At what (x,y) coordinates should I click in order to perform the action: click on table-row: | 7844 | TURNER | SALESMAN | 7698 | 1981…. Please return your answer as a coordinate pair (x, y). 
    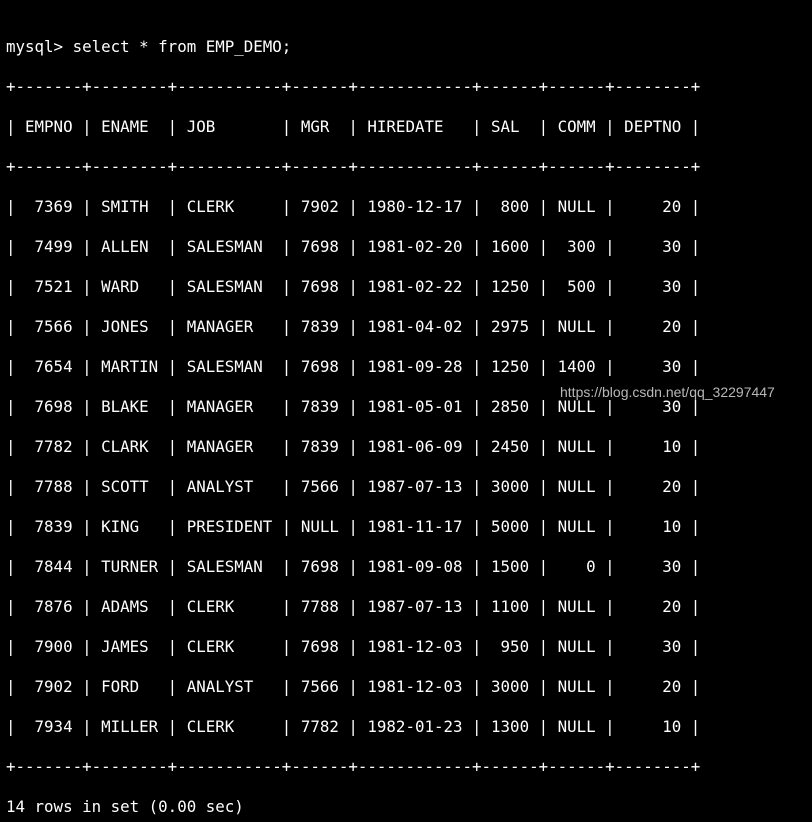
    Looking at the image, I should click on (353, 566).